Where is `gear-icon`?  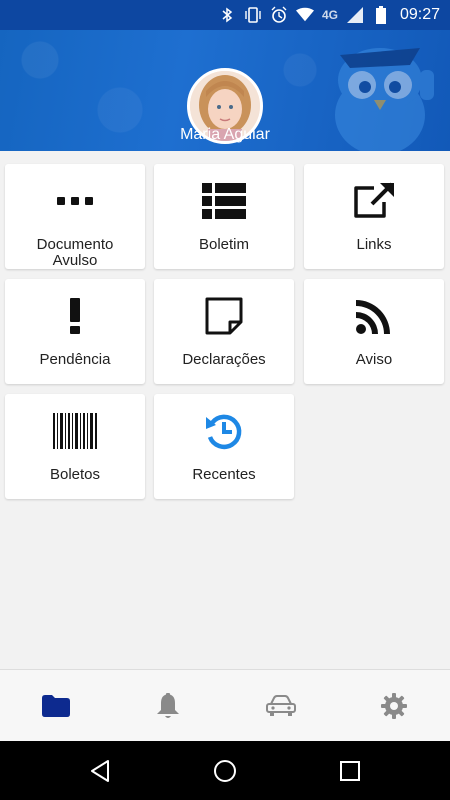
gear-icon is located at coordinates (394, 706).